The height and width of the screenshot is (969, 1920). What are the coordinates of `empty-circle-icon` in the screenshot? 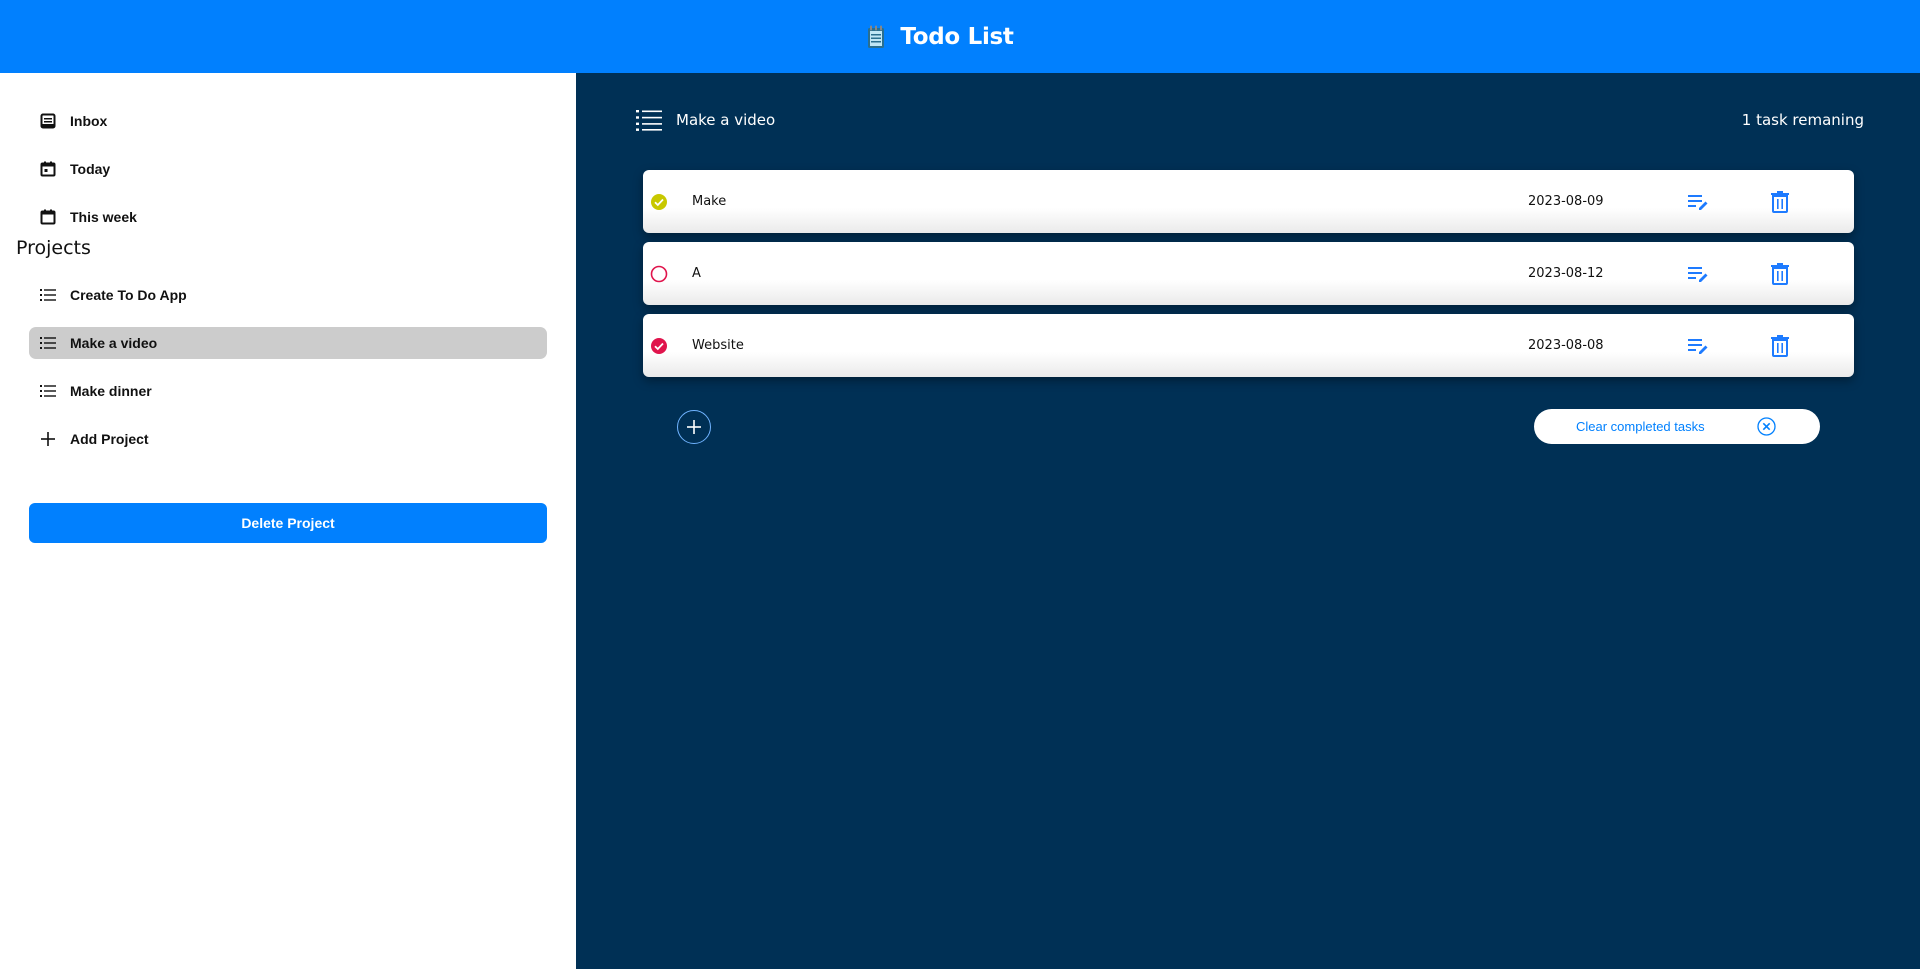 It's located at (659, 274).